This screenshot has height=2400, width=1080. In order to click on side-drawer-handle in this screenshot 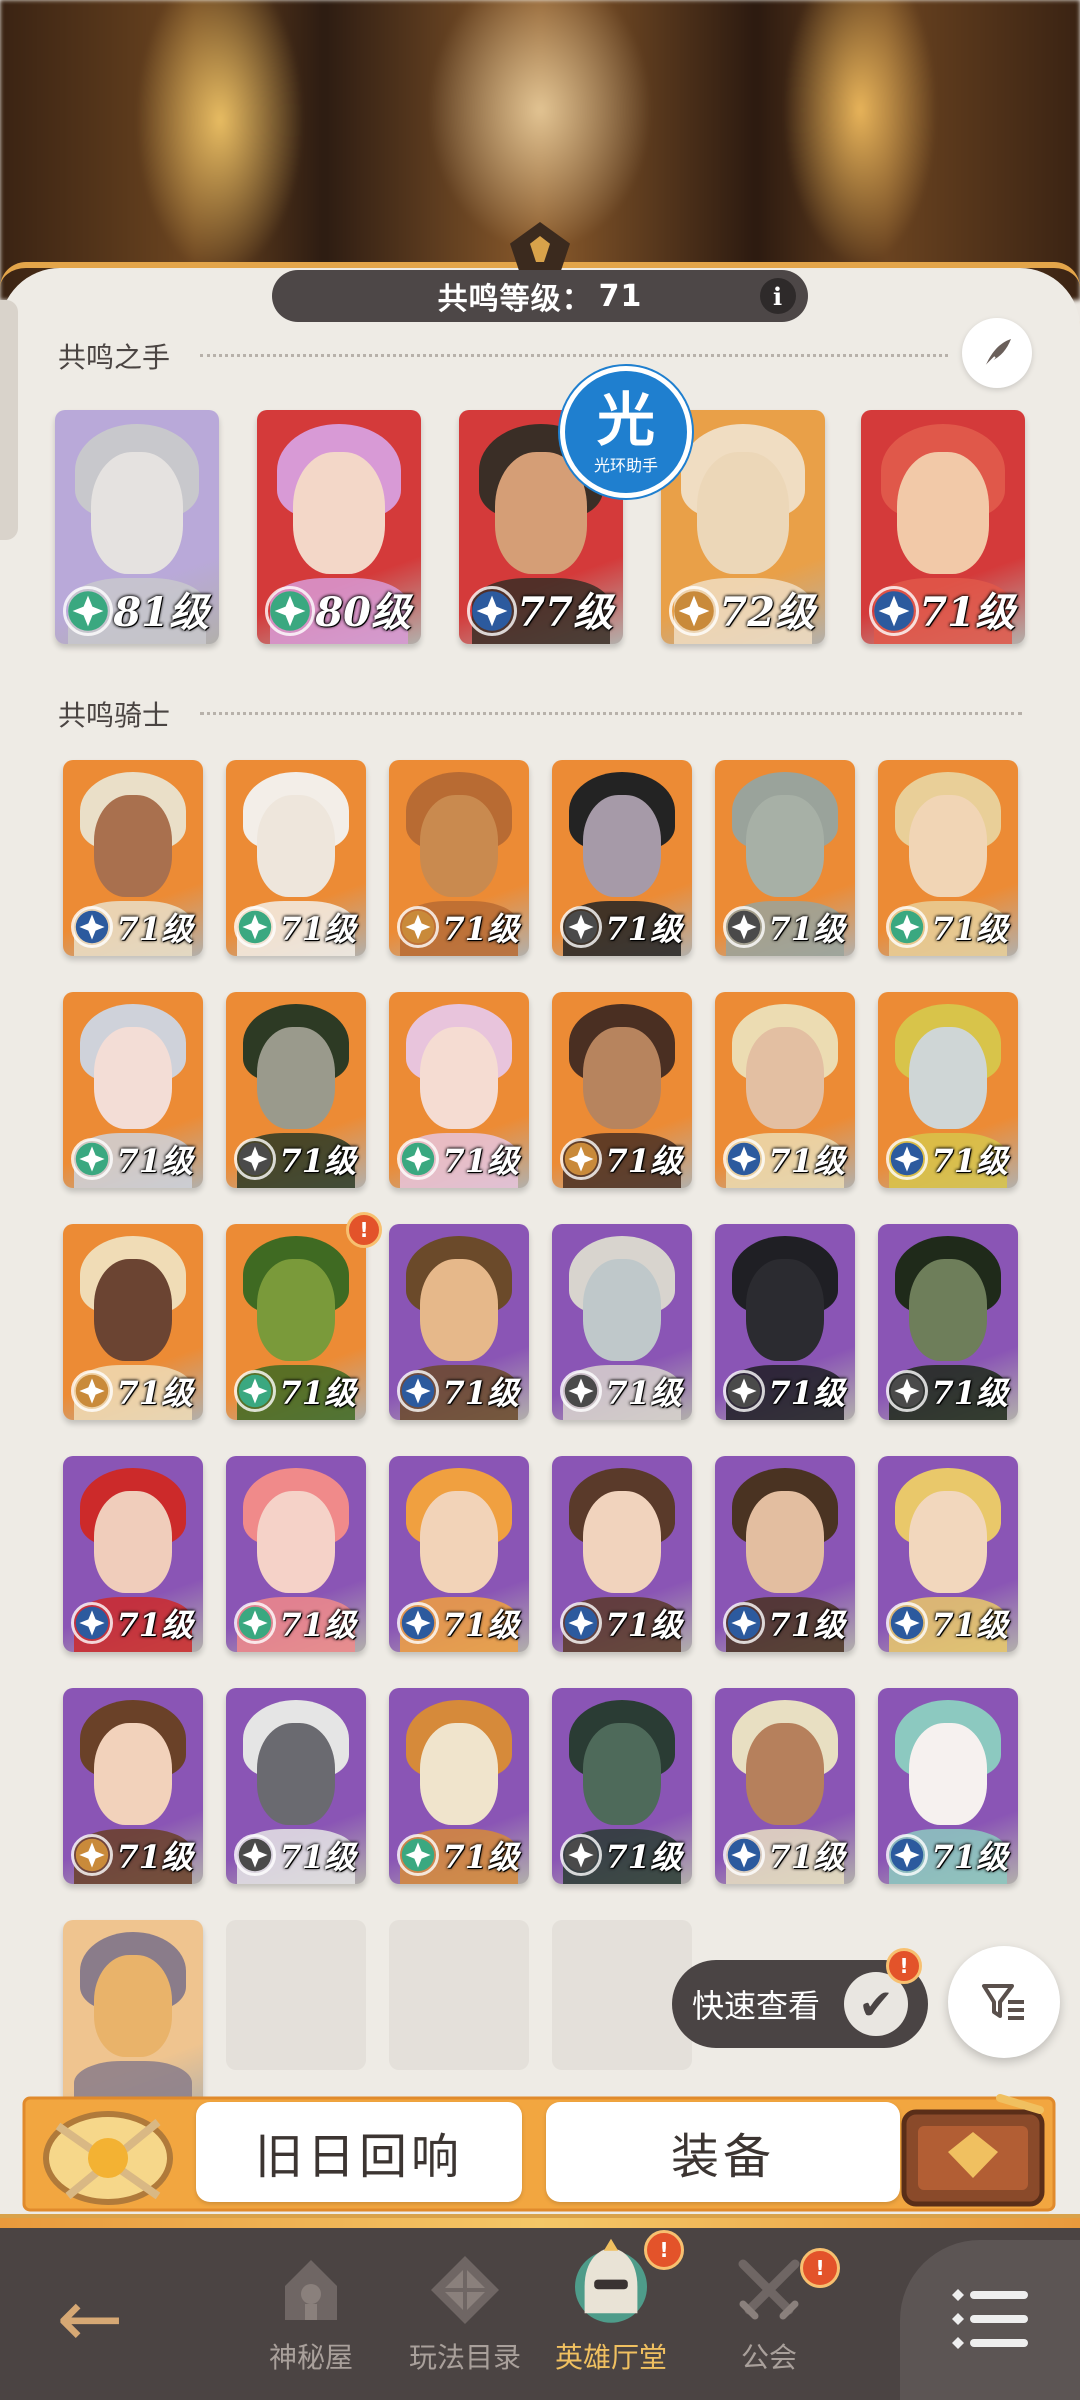, I will do `click(9, 420)`.